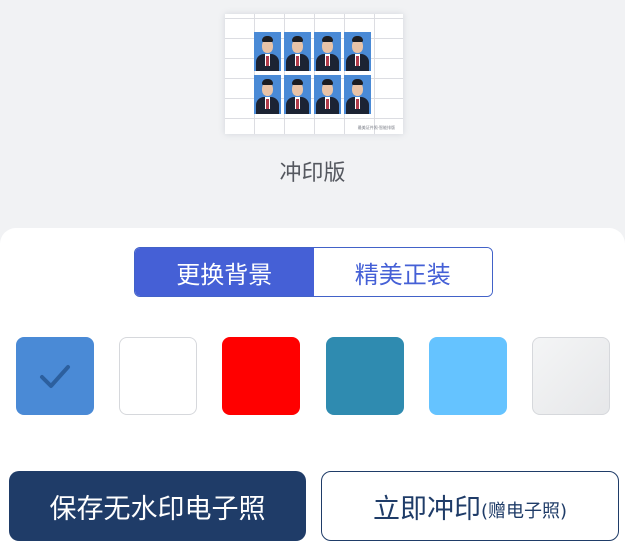 The height and width of the screenshot is (546, 625). Describe the element at coordinates (468, 376) in the screenshot. I see `swatch-light-blue` at that location.